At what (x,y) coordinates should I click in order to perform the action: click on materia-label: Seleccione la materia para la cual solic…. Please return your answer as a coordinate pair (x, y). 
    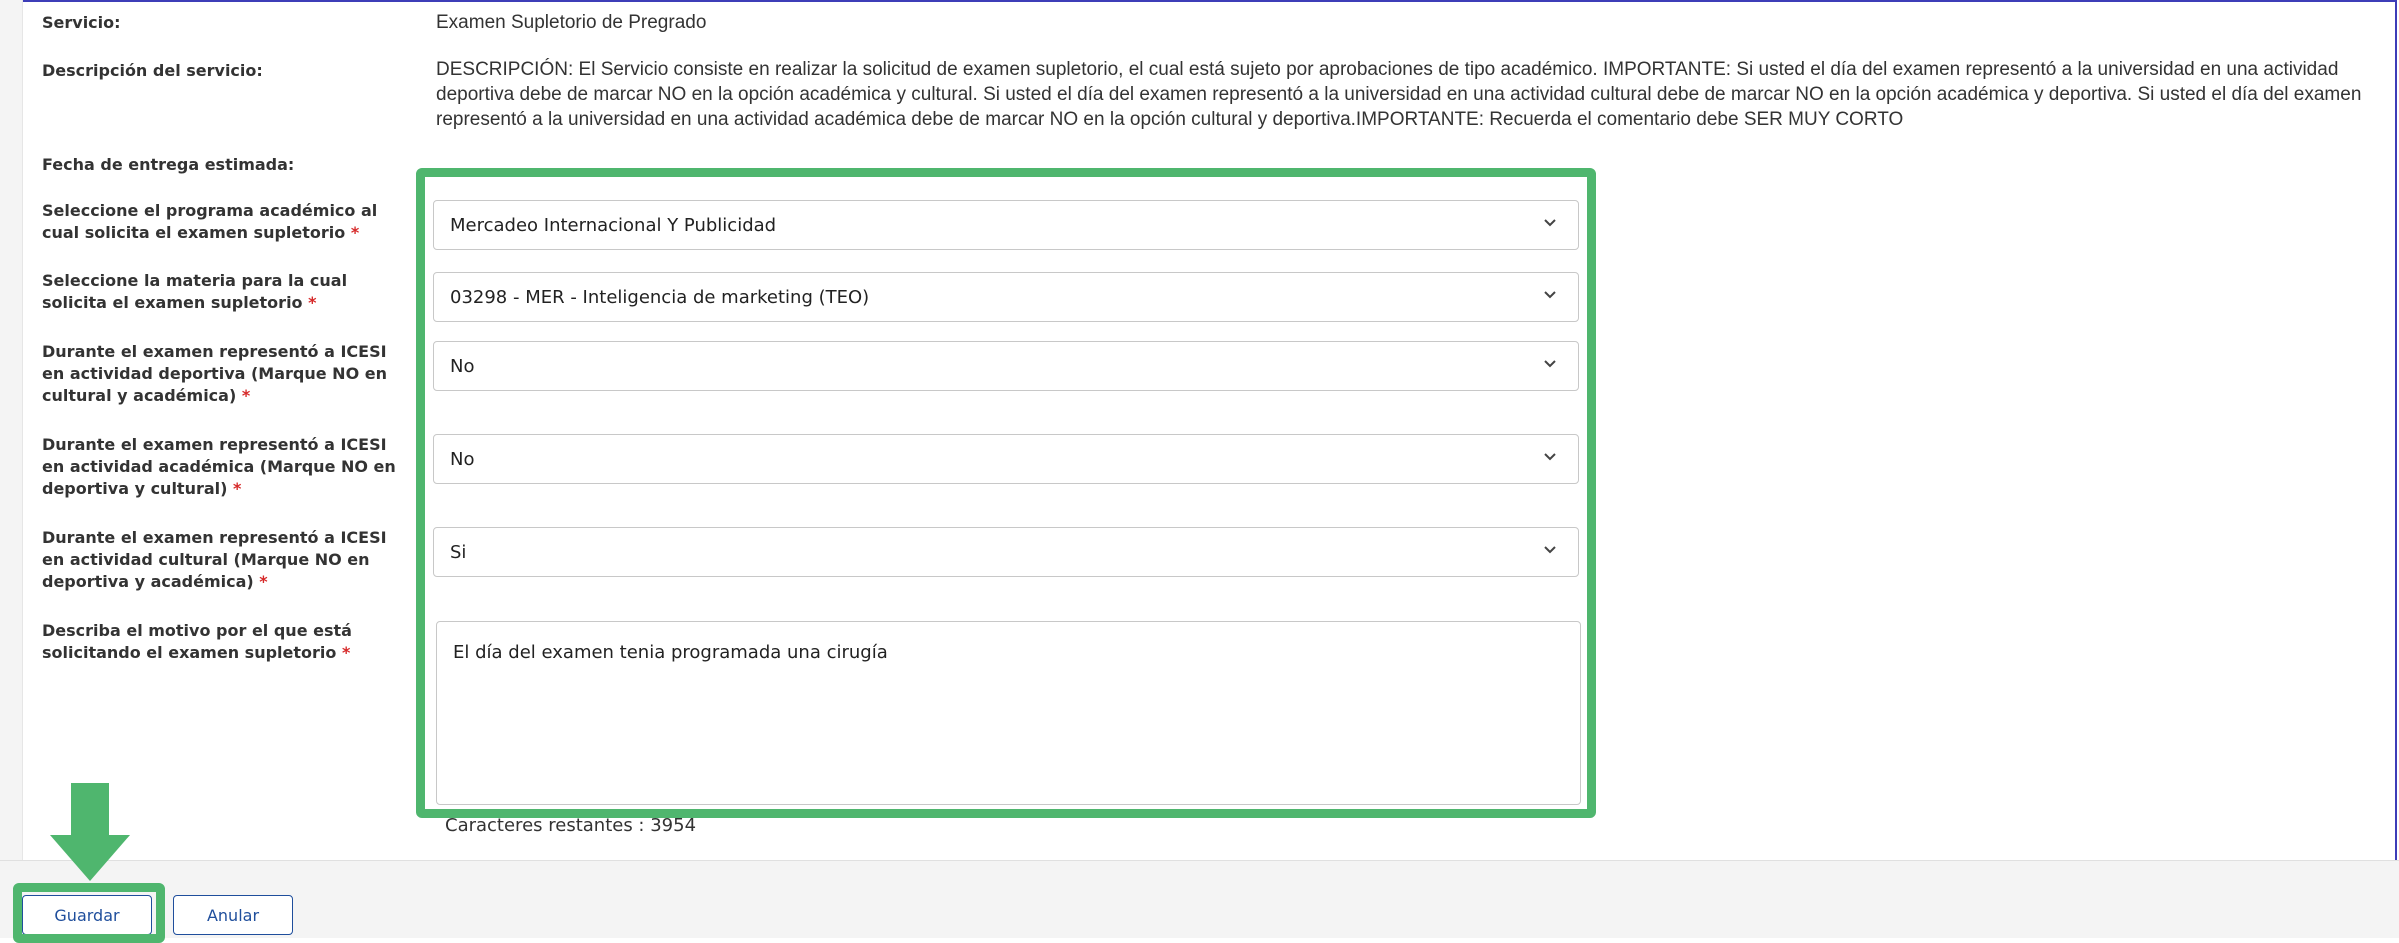
    Looking at the image, I should click on (222, 292).